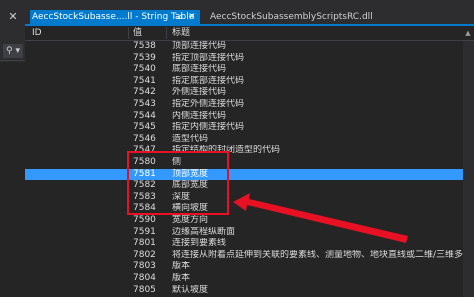 The image size is (474, 297). I want to click on annotation-arrow, so click(320, 218).